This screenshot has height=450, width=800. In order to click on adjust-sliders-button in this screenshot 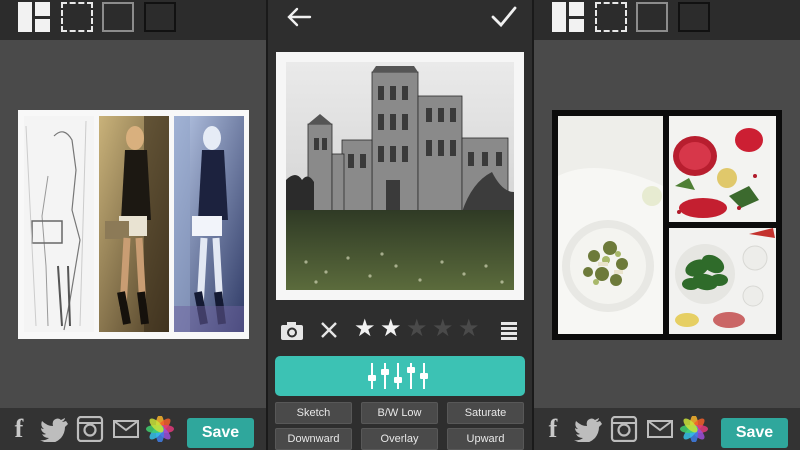, I will do `click(400, 376)`.